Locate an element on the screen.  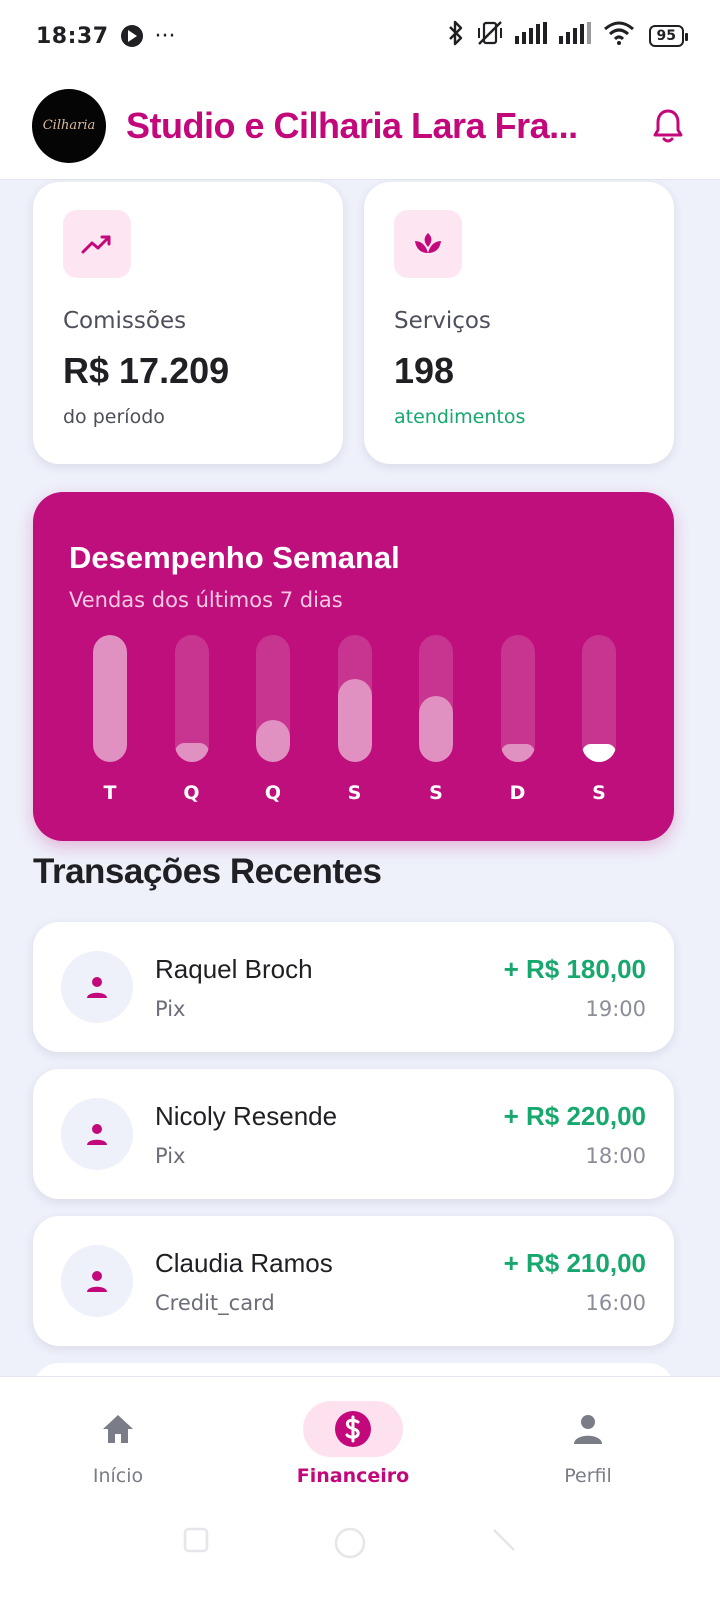
stat-label: Comissões is located at coordinates (125, 321).